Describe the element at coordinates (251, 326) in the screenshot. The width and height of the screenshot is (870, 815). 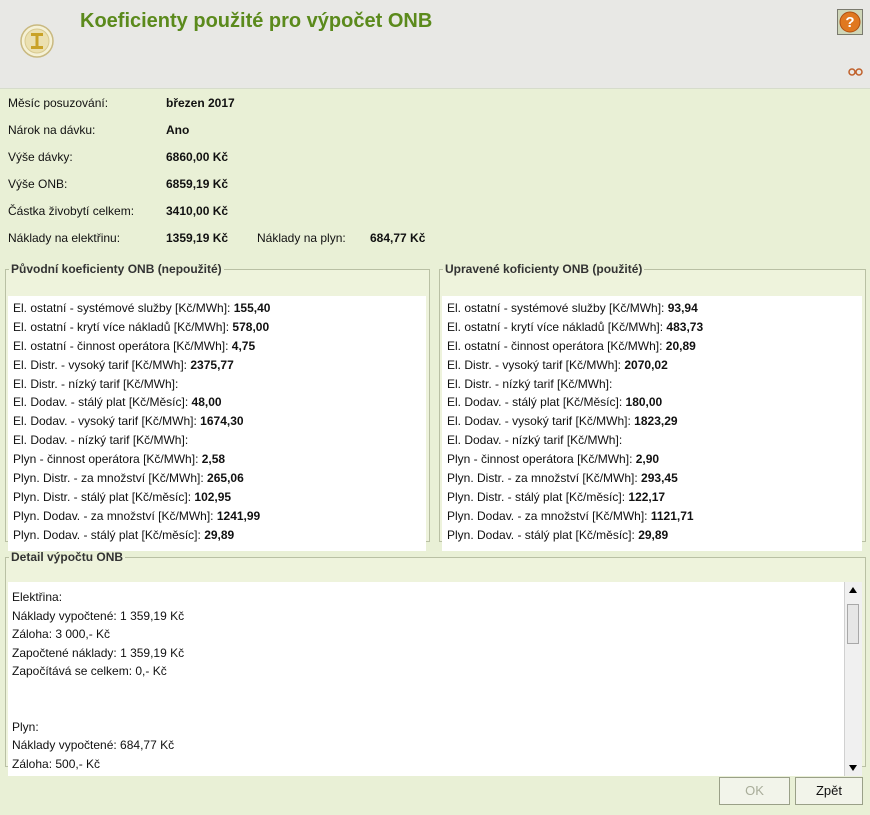
I see `coefficient-value: 578,00` at that location.